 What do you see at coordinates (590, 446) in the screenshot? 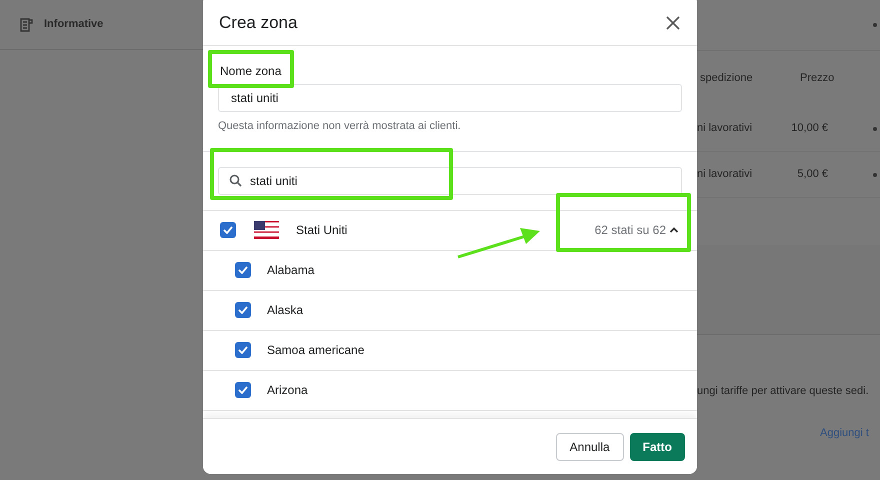
I see `cancel-button: Annulla` at bounding box center [590, 446].